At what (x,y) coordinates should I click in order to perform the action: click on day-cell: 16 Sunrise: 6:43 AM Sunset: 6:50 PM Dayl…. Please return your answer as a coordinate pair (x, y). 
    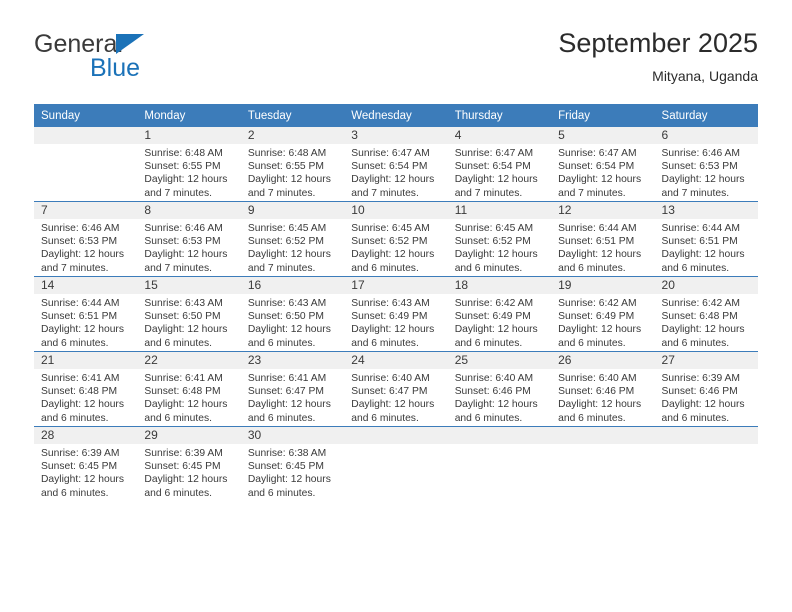
    Looking at the image, I should click on (292, 314).